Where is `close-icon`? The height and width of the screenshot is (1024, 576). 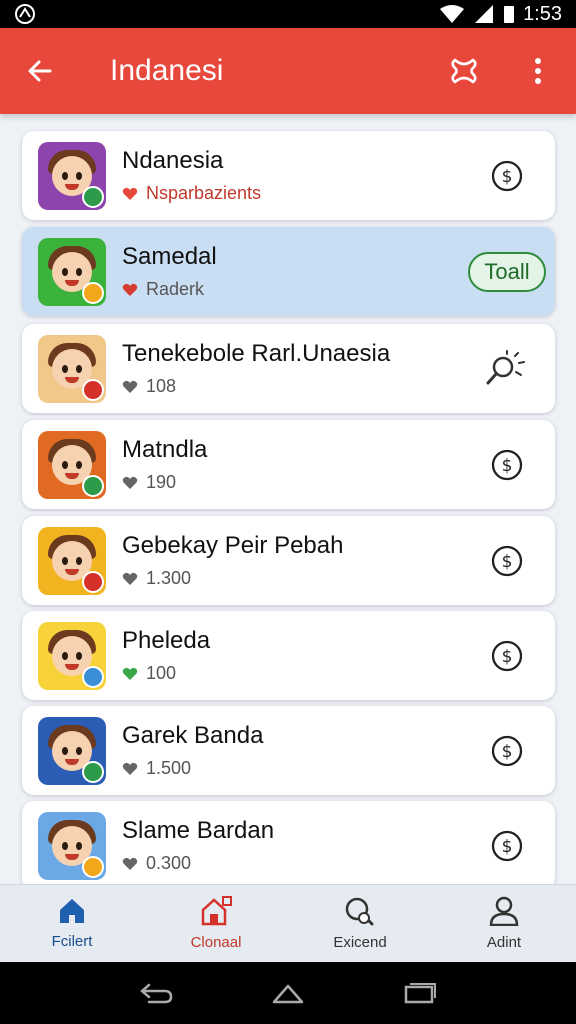 close-icon is located at coordinates (464, 71).